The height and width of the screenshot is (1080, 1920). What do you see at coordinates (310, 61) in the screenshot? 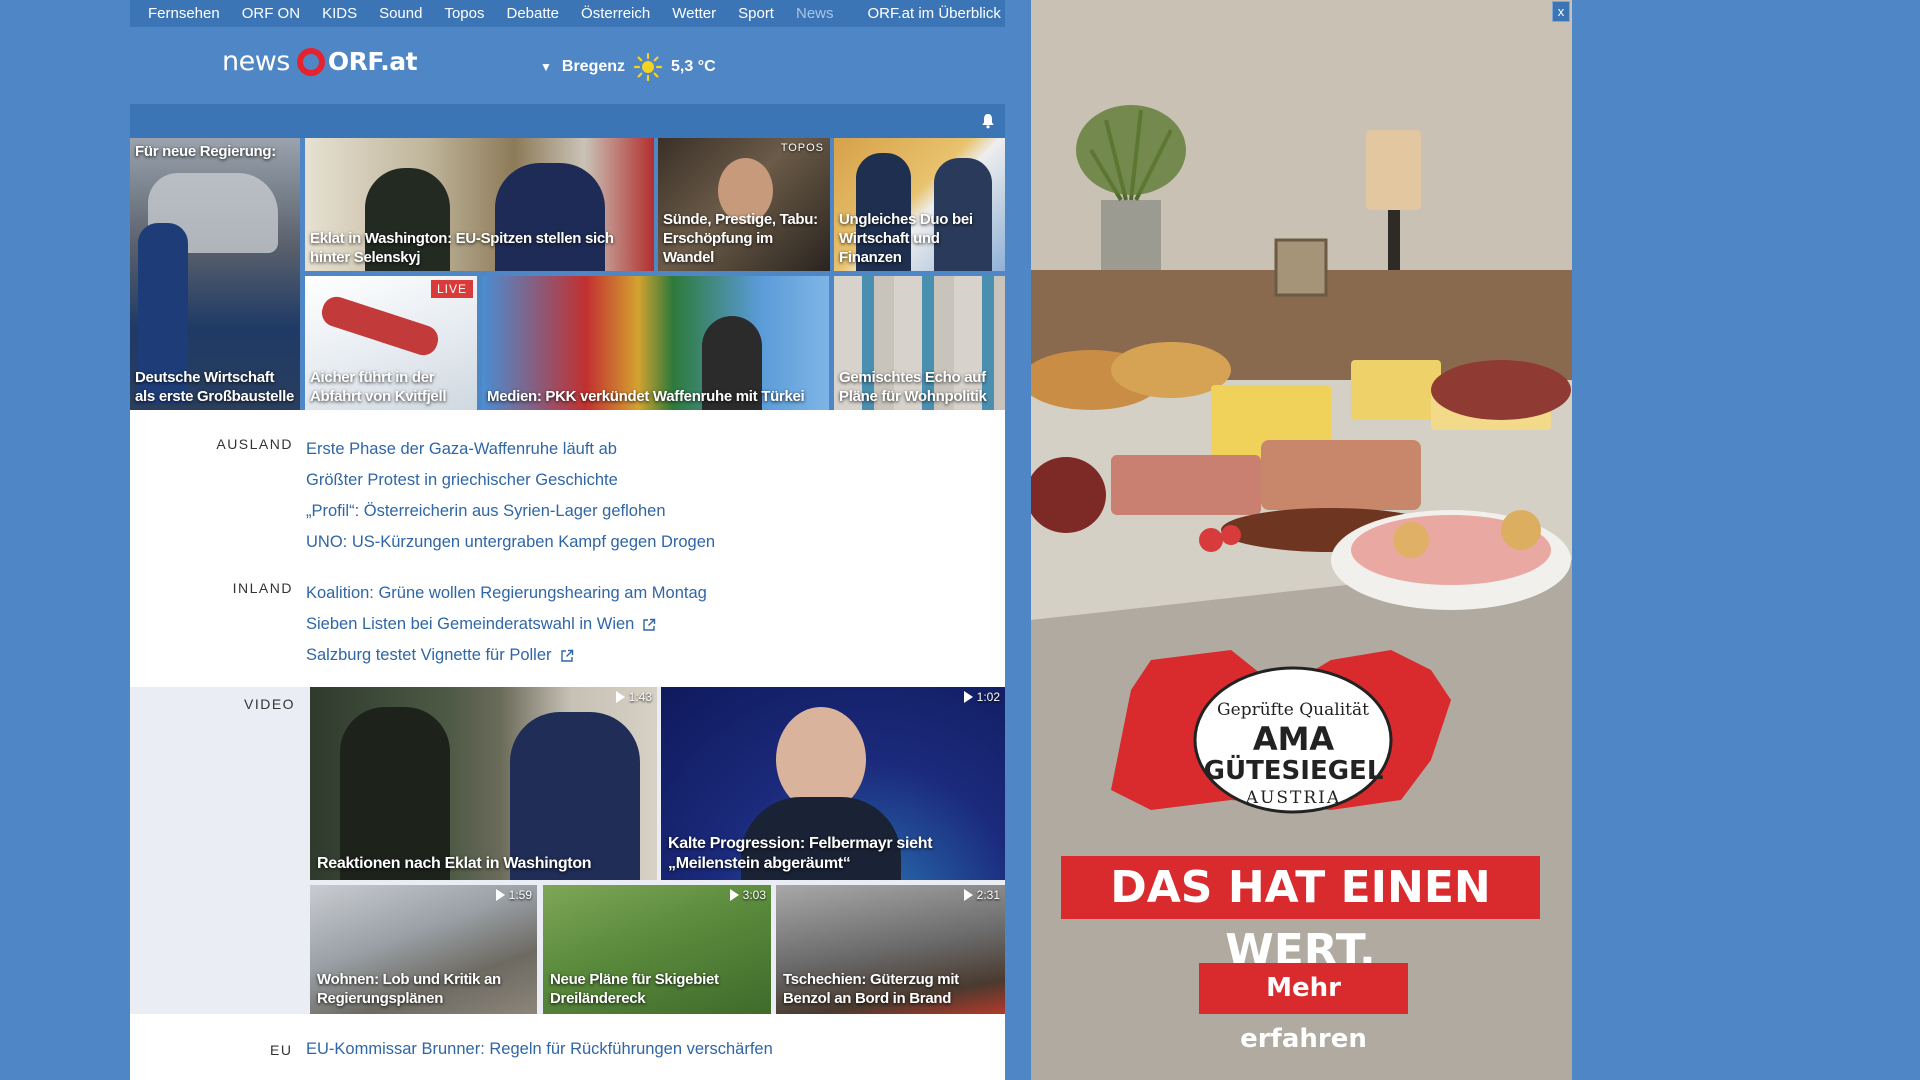
I see `orf-ring-icon` at bounding box center [310, 61].